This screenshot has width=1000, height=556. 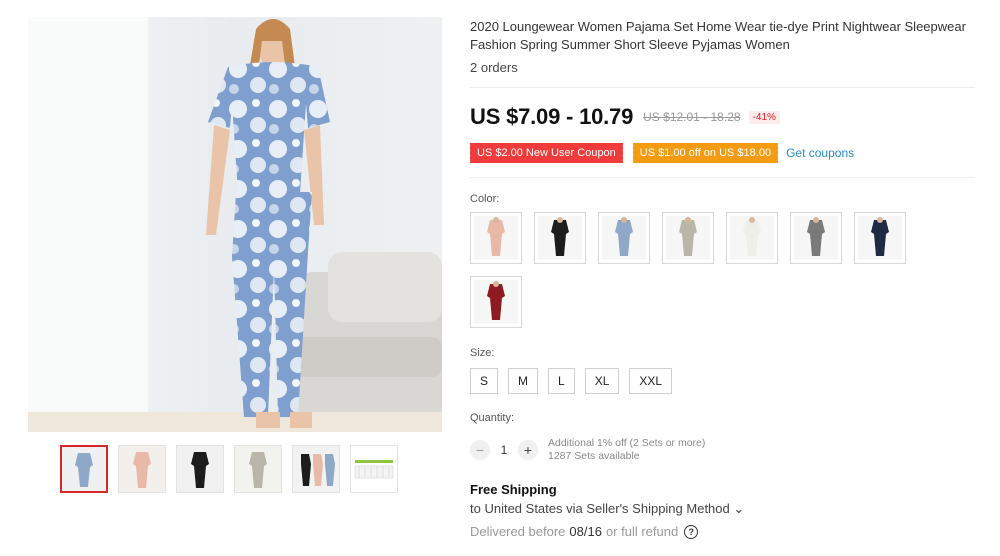 I want to click on quantity-decrease-button: −, so click(x=480, y=450).